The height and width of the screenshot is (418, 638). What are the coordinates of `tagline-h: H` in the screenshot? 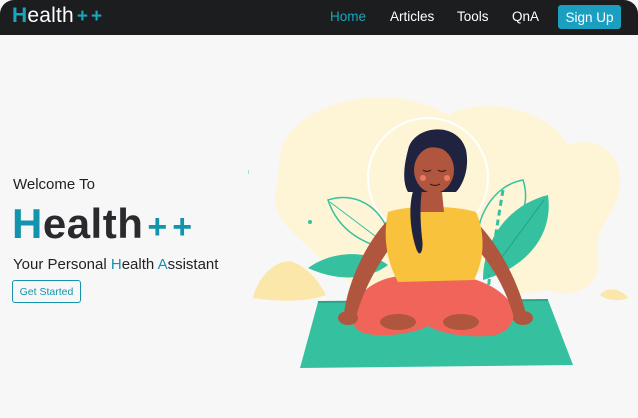 It's located at (116, 264).